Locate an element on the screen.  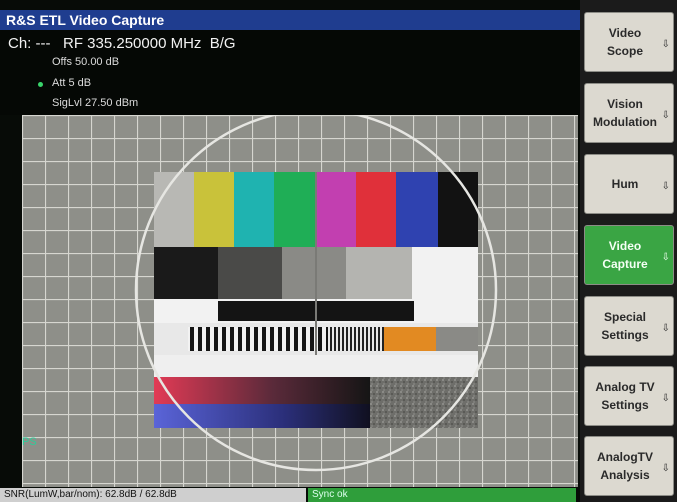
offset-readout: Offs 50.00 dB is located at coordinates (86, 62).